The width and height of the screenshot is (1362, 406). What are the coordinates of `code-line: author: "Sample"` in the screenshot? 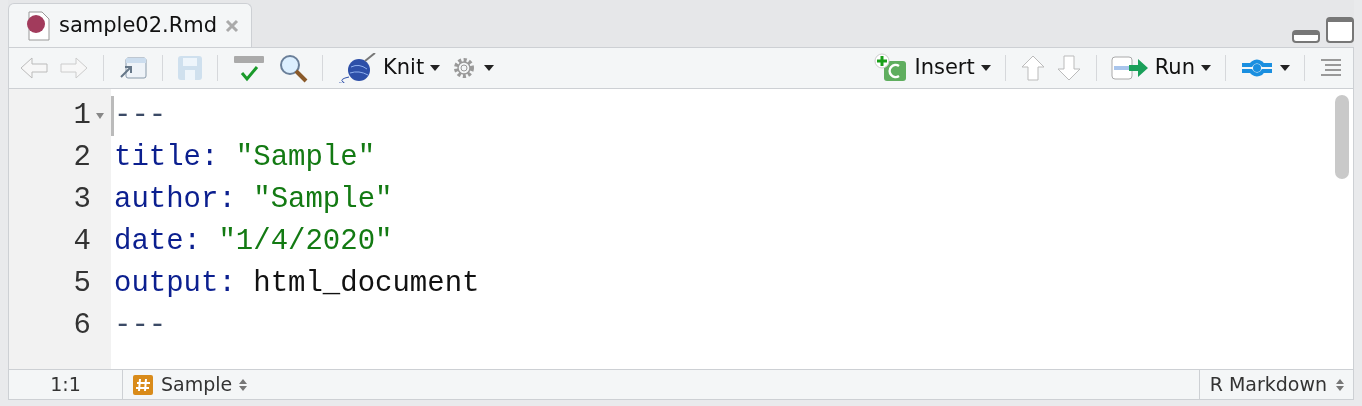 It's located at (253, 200).